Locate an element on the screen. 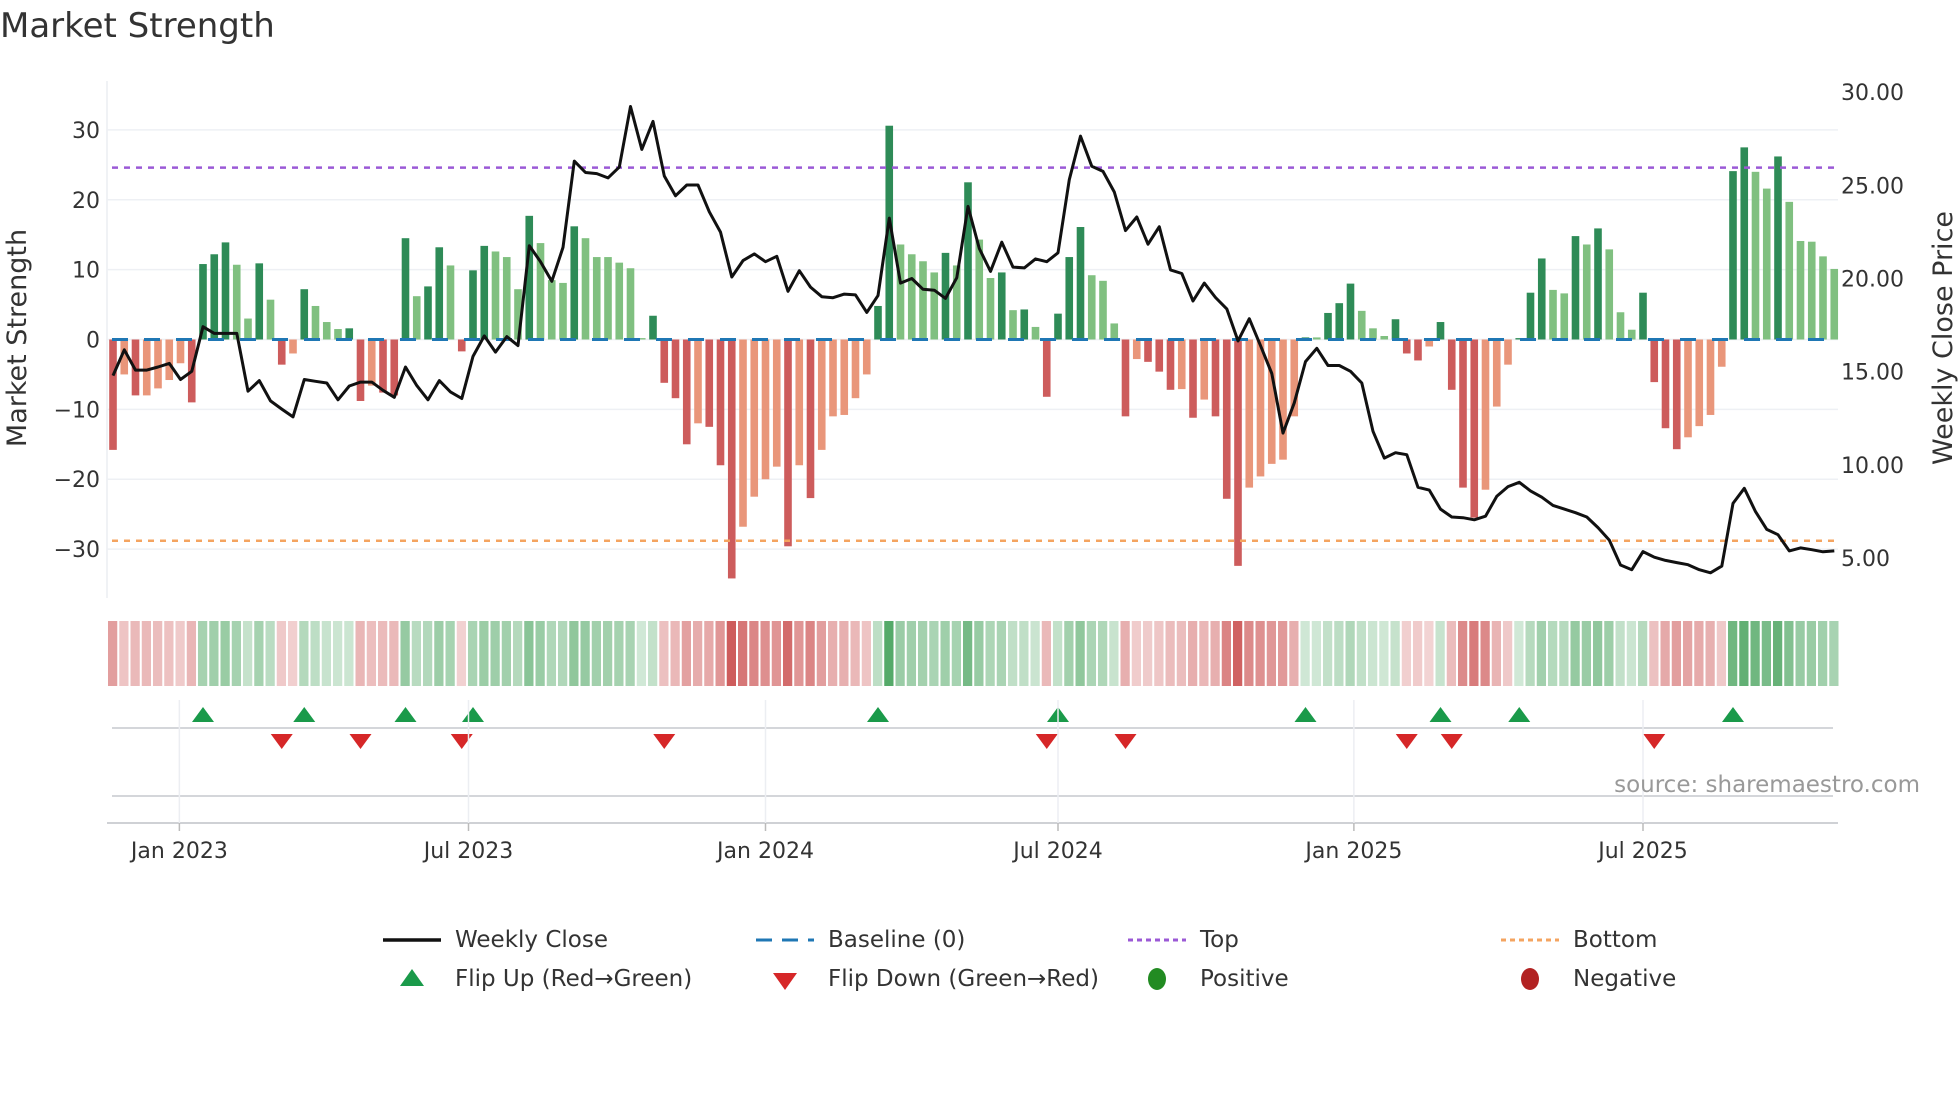 Image resolution: width=1960 pixels, height=1102 pixels. left-axis-ticks: 30 20 10 0 −10 −20 −30 is located at coordinates (77, 341).